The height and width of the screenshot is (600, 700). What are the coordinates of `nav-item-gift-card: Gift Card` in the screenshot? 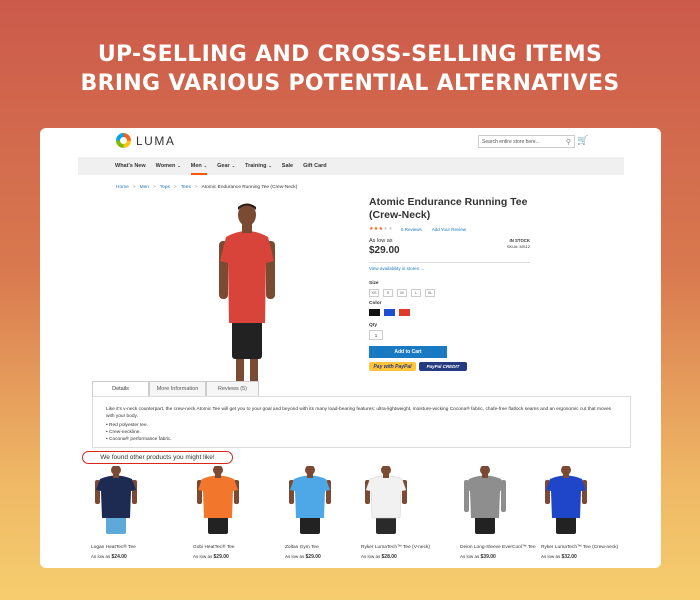 It's located at (315, 166).